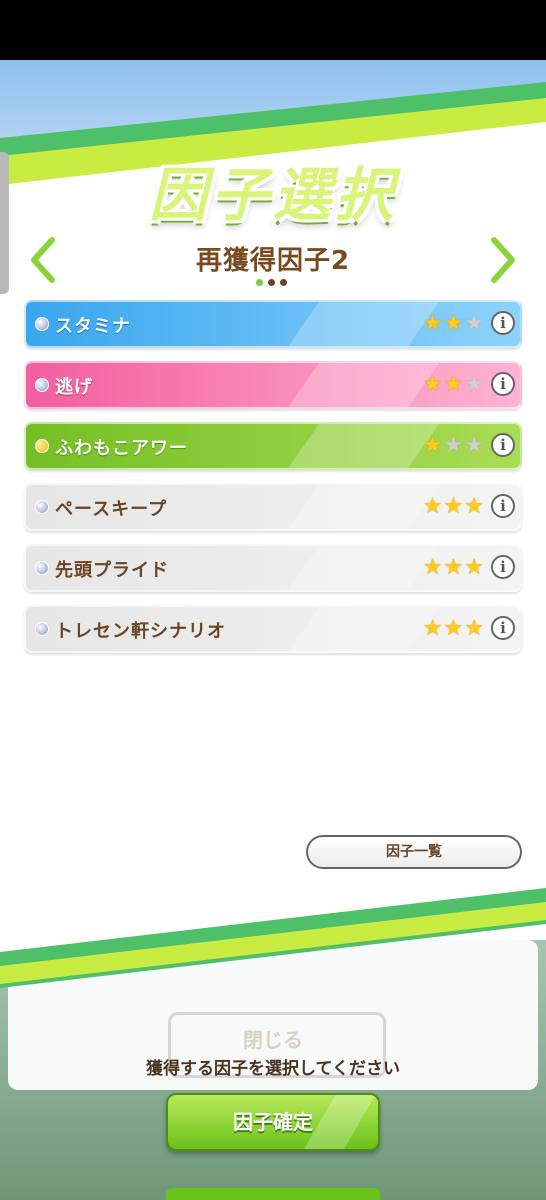 Image resolution: width=546 pixels, height=1200 pixels. What do you see at coordinates (93, 326) in the screenshot?
I see `factor-name: スタミナ` at bounding box center [93, 326].